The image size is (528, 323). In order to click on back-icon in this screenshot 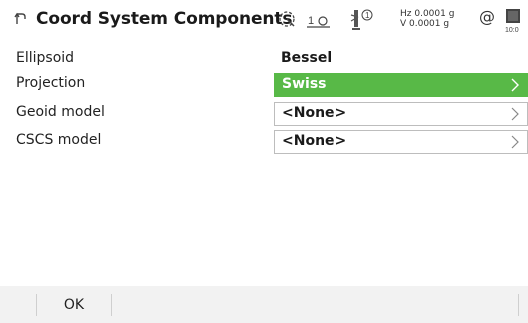, I will do `click(21, 21)`.